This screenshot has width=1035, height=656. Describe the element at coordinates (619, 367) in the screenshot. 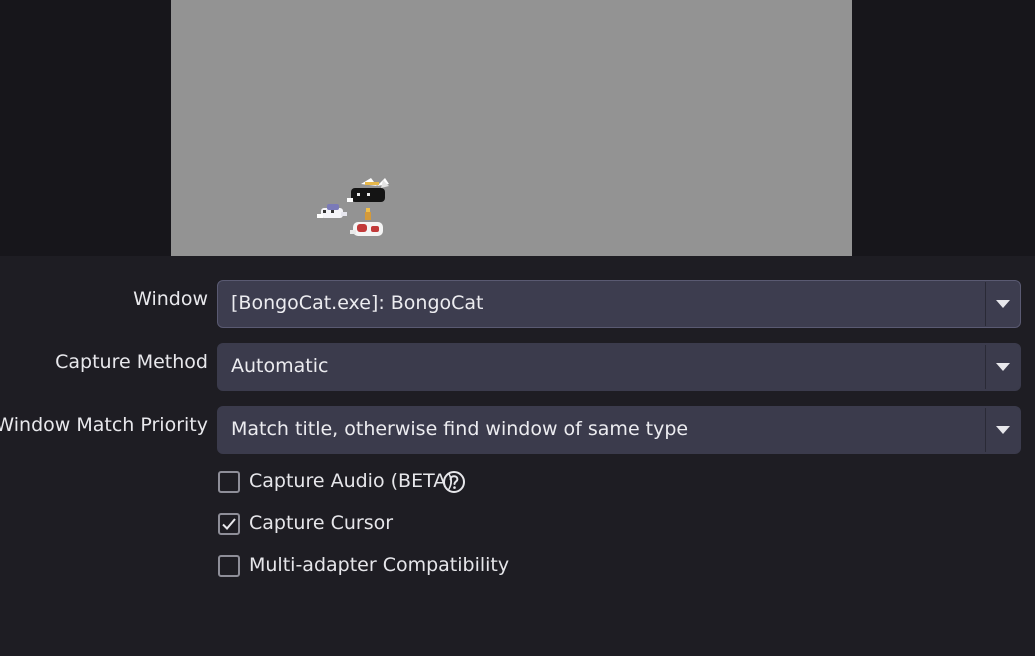

I see `capture-method-select: Automatic` at that location.